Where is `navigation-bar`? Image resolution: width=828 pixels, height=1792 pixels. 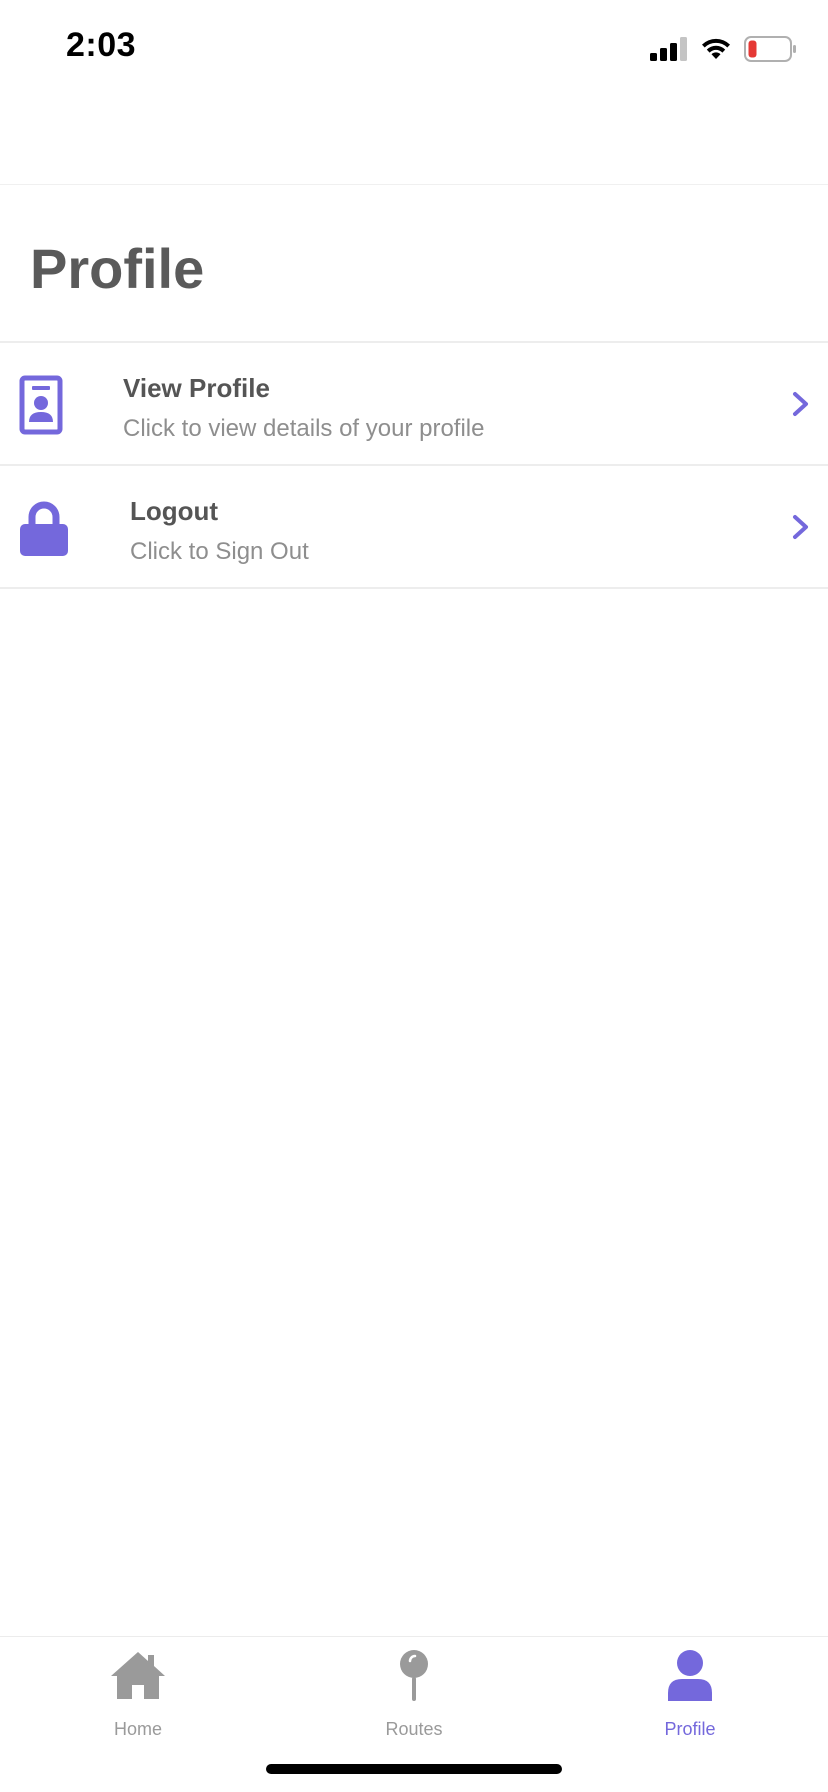 navigation-bar is located at coordinates (414, 142).